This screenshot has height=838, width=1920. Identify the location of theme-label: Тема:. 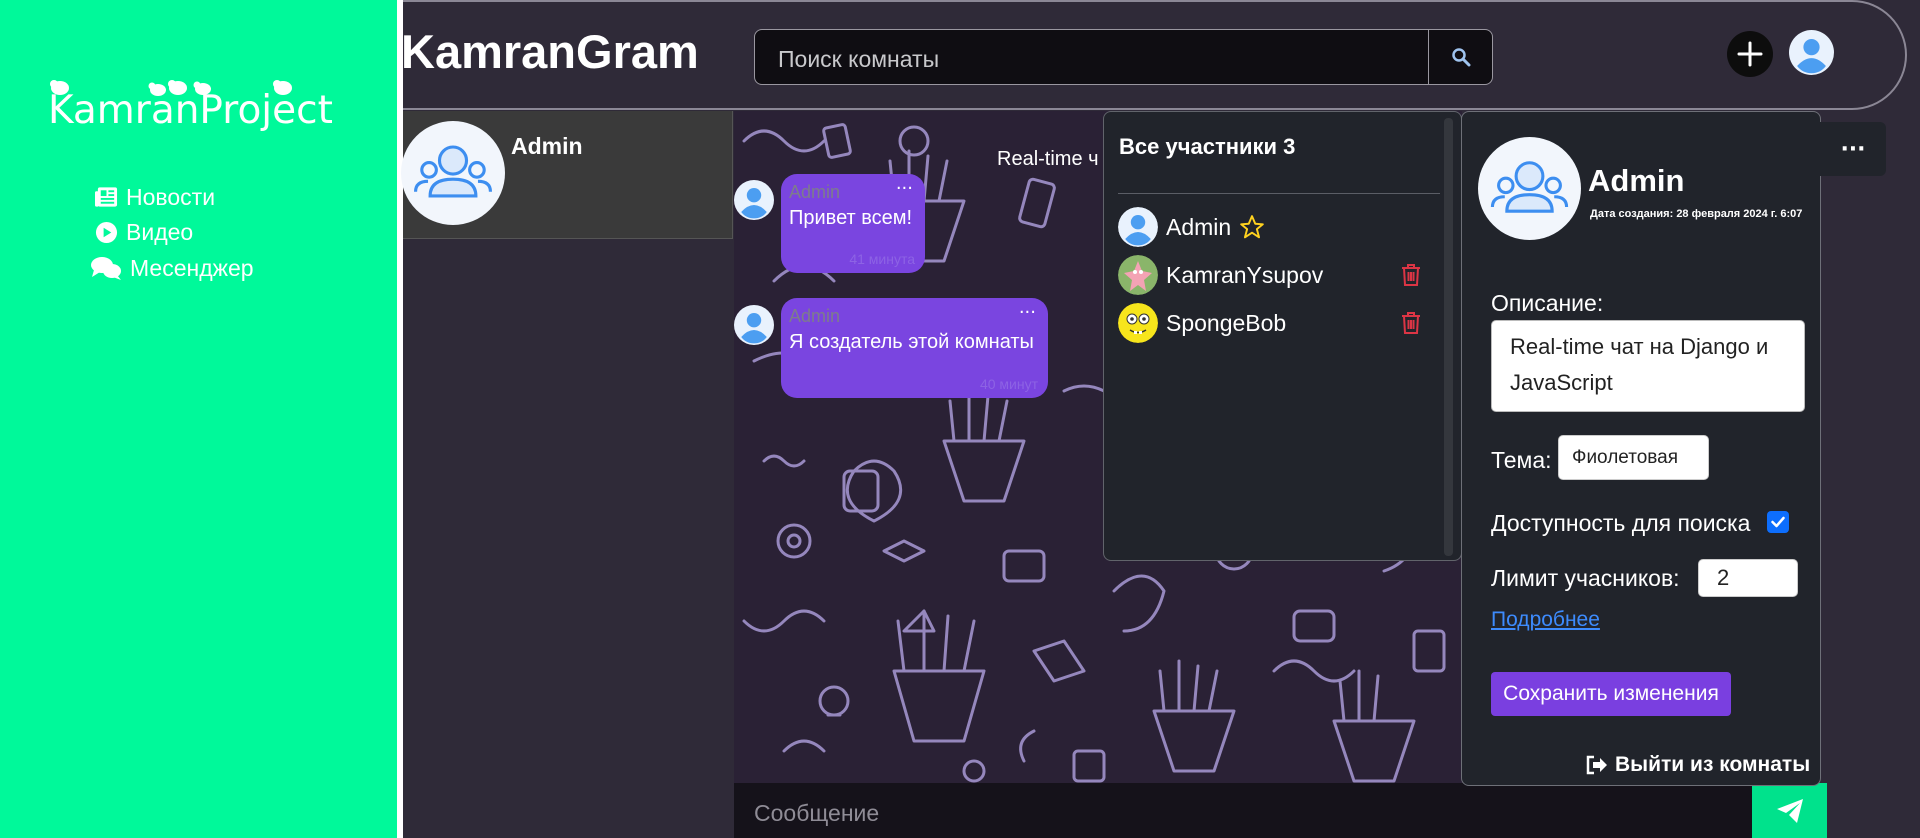
(1521, 460).